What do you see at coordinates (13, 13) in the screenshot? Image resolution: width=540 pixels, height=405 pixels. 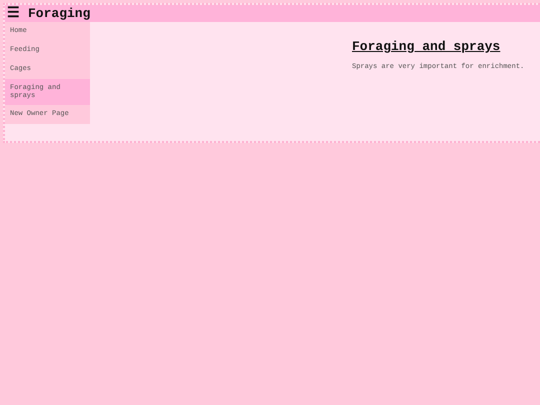 I see `menu-icon: ☰` at bounding box center [13, 13].